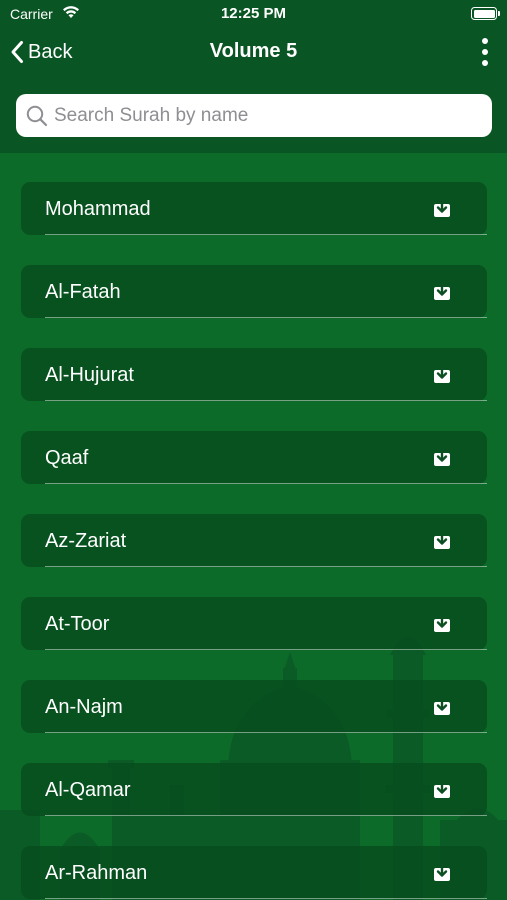  What do you see at coordinates (264, 115) in the screenshot?
I see `search-input` at bounding box center [264, 115].